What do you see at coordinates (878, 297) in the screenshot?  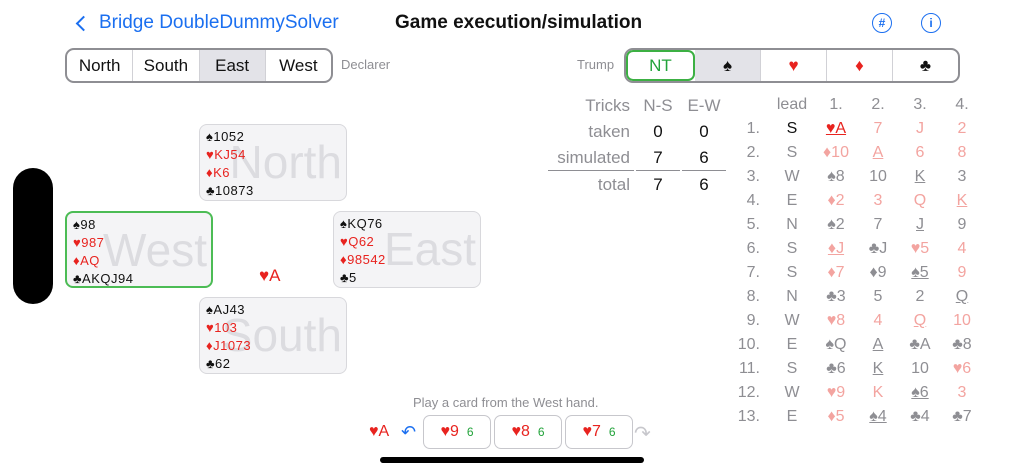 I see `trick-card: 5` at bounding box center [878, 297].